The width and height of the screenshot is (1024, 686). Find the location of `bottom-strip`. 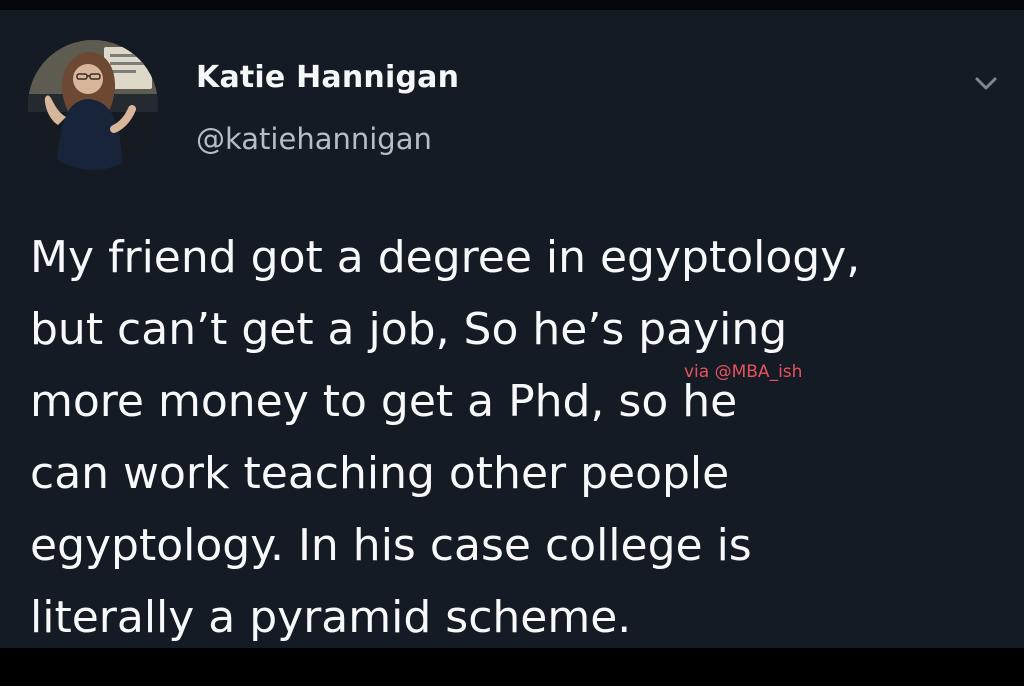

bottom-strip is located at coordinates (512, 667).